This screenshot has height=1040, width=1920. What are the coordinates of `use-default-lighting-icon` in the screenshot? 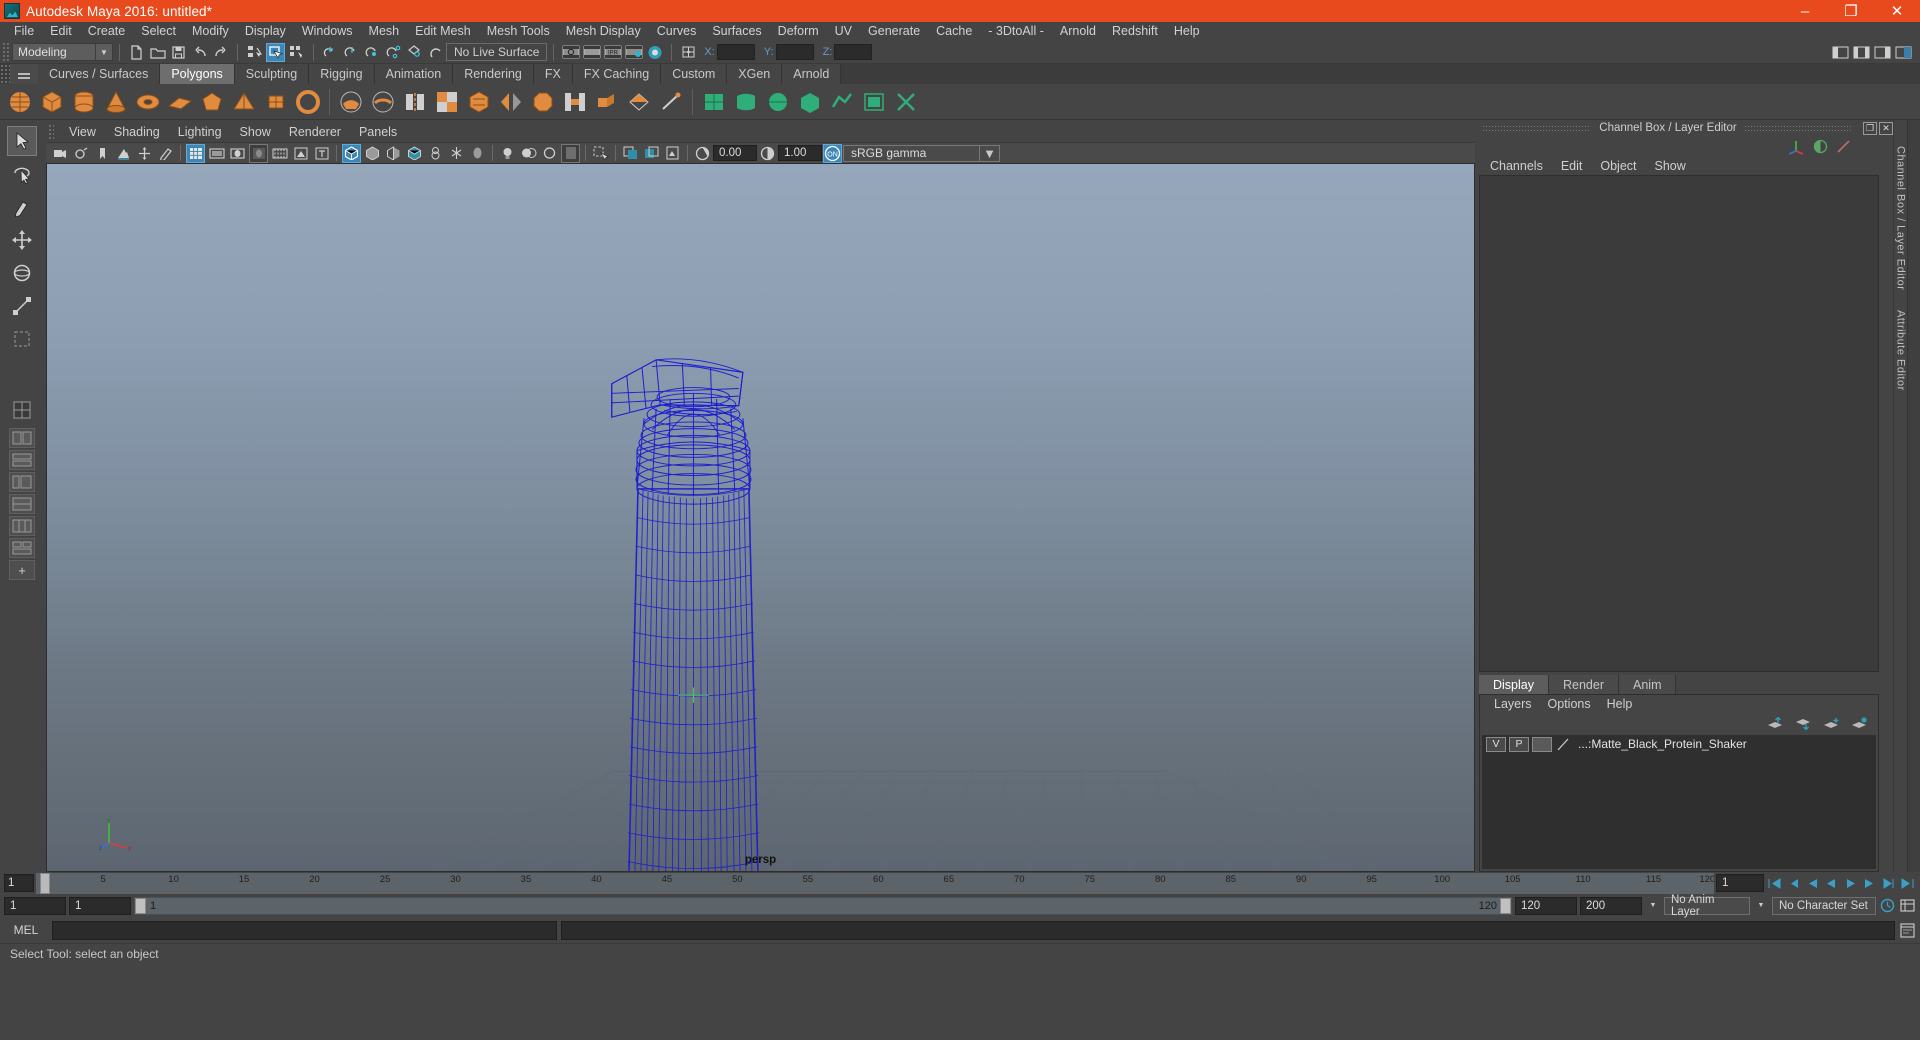 It's located at (507, 153).